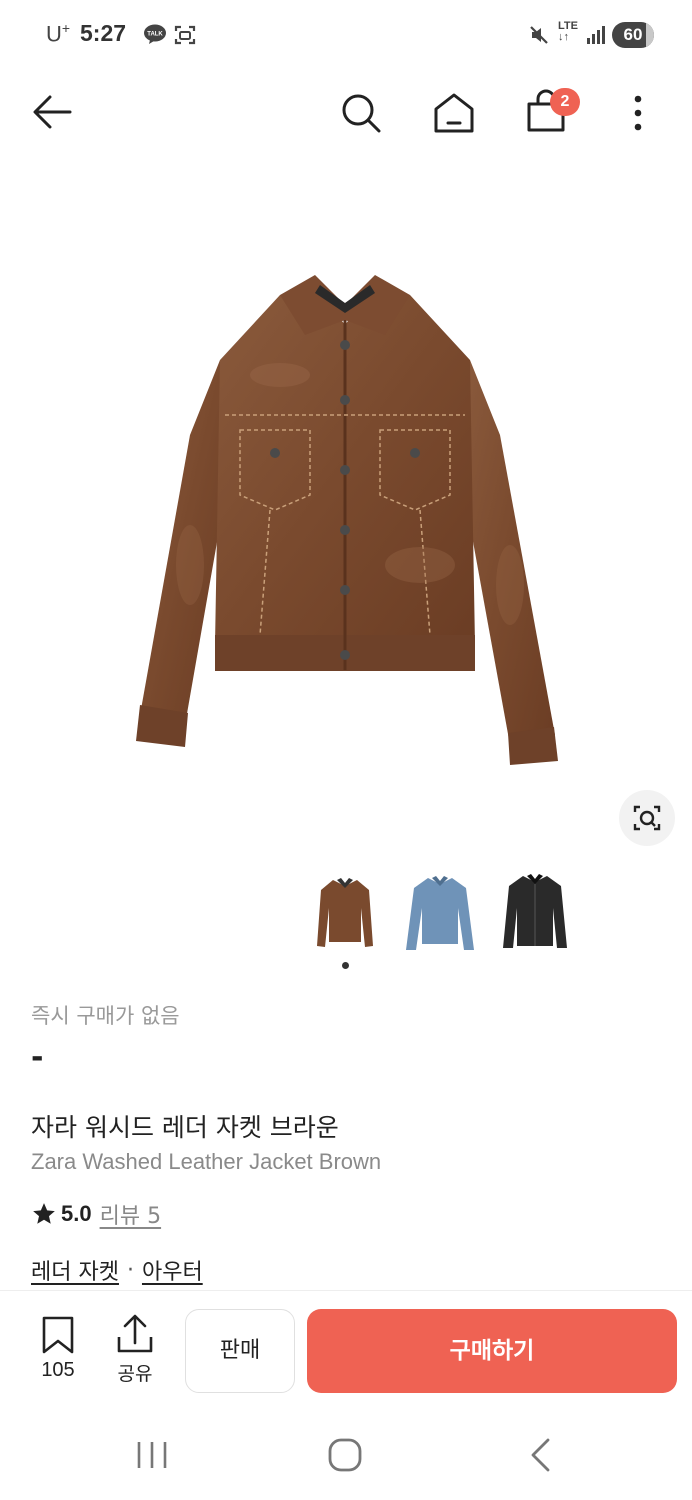  Describe the element at coordinates (58, 1335) in the screenshot. I see `bookmark-icon` at that location.